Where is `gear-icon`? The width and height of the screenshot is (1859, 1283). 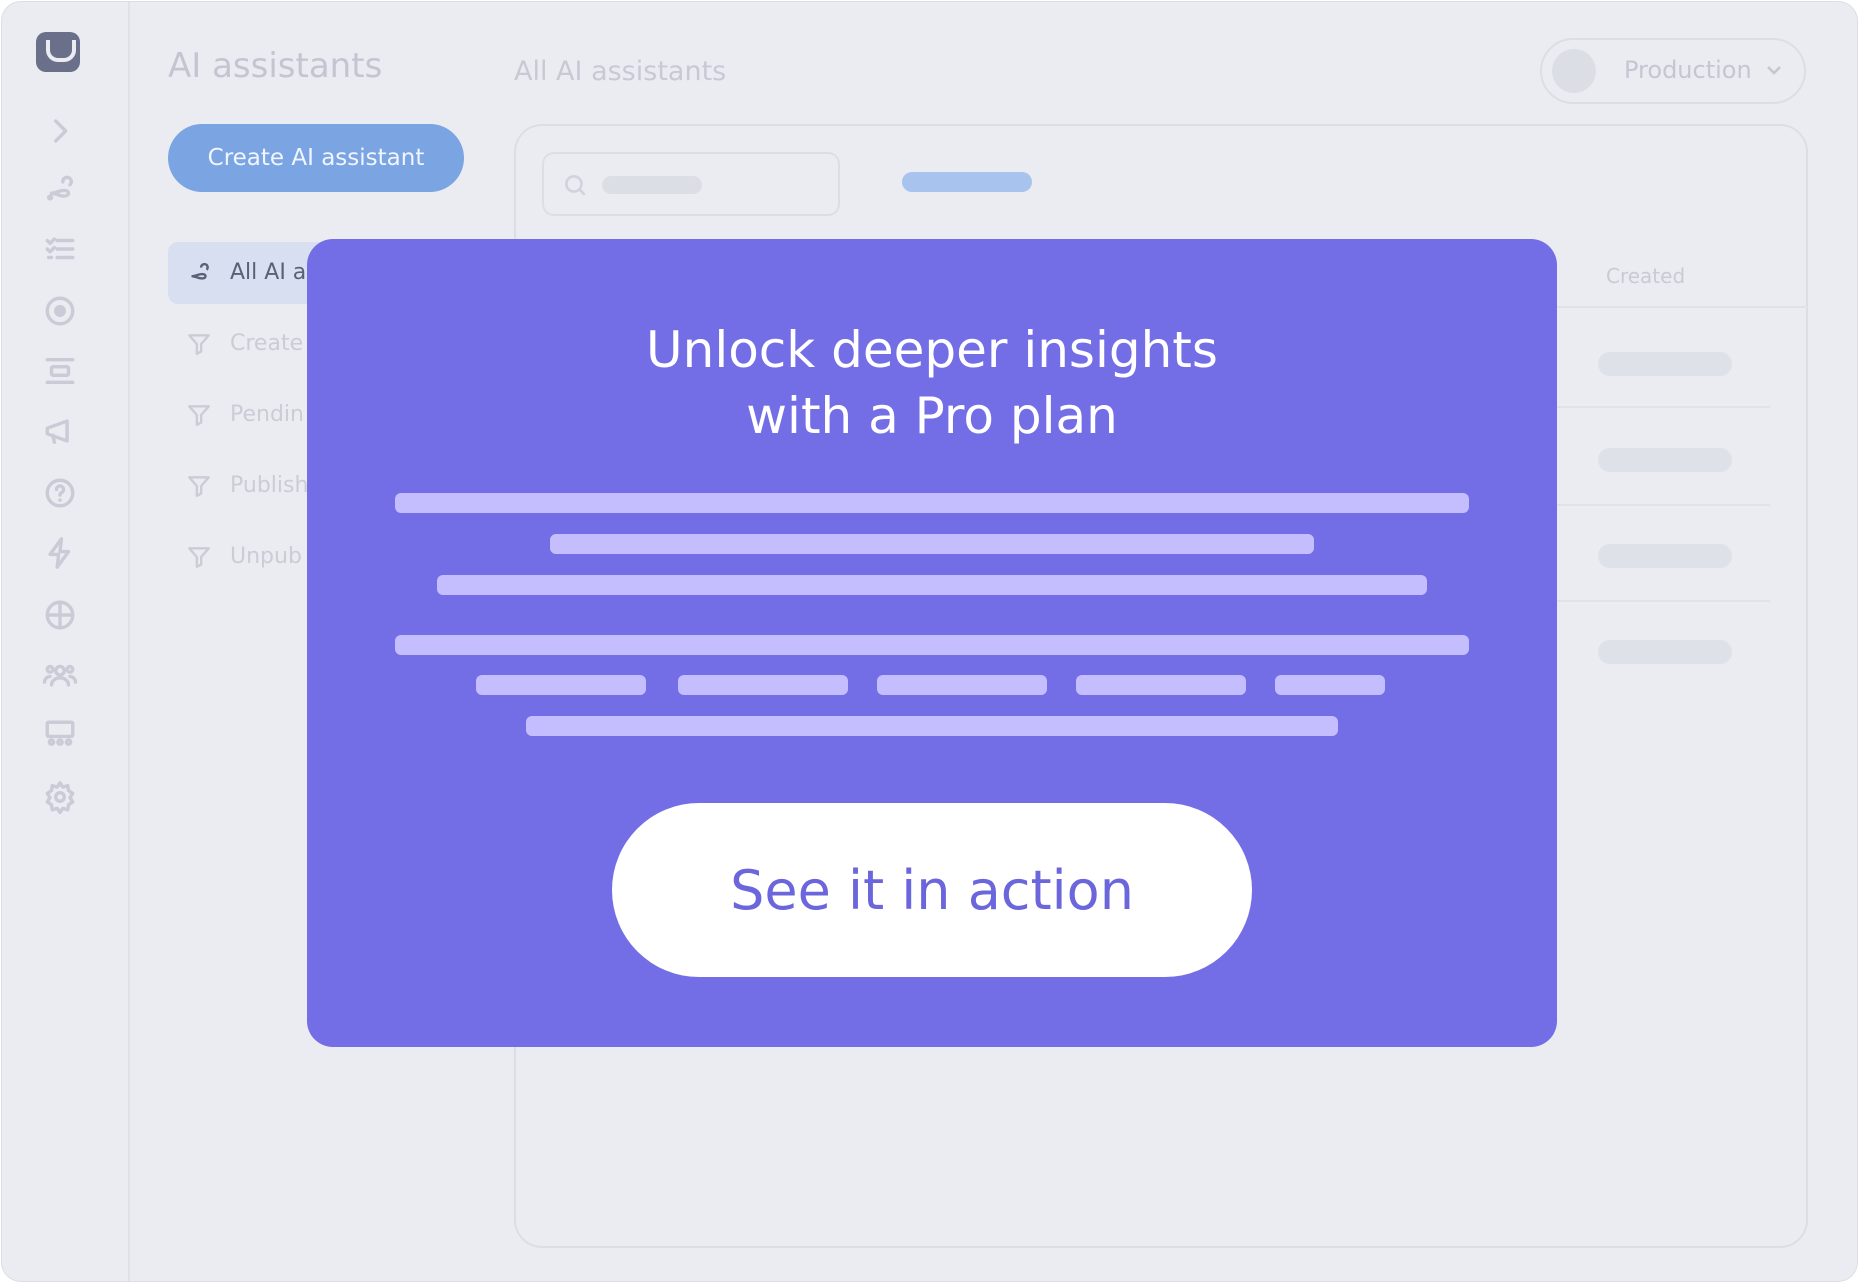 gear-icon is located at coordinates (60, 798).